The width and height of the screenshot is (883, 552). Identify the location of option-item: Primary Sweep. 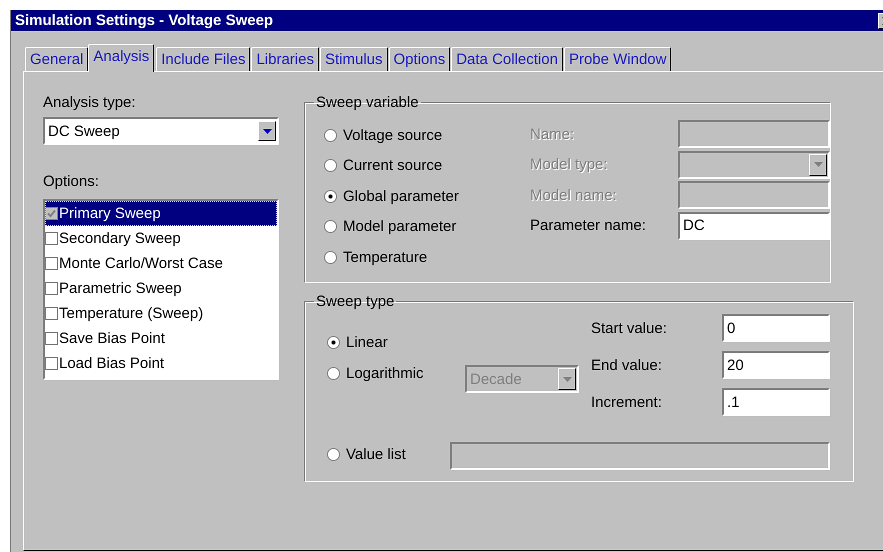
(161, 213).